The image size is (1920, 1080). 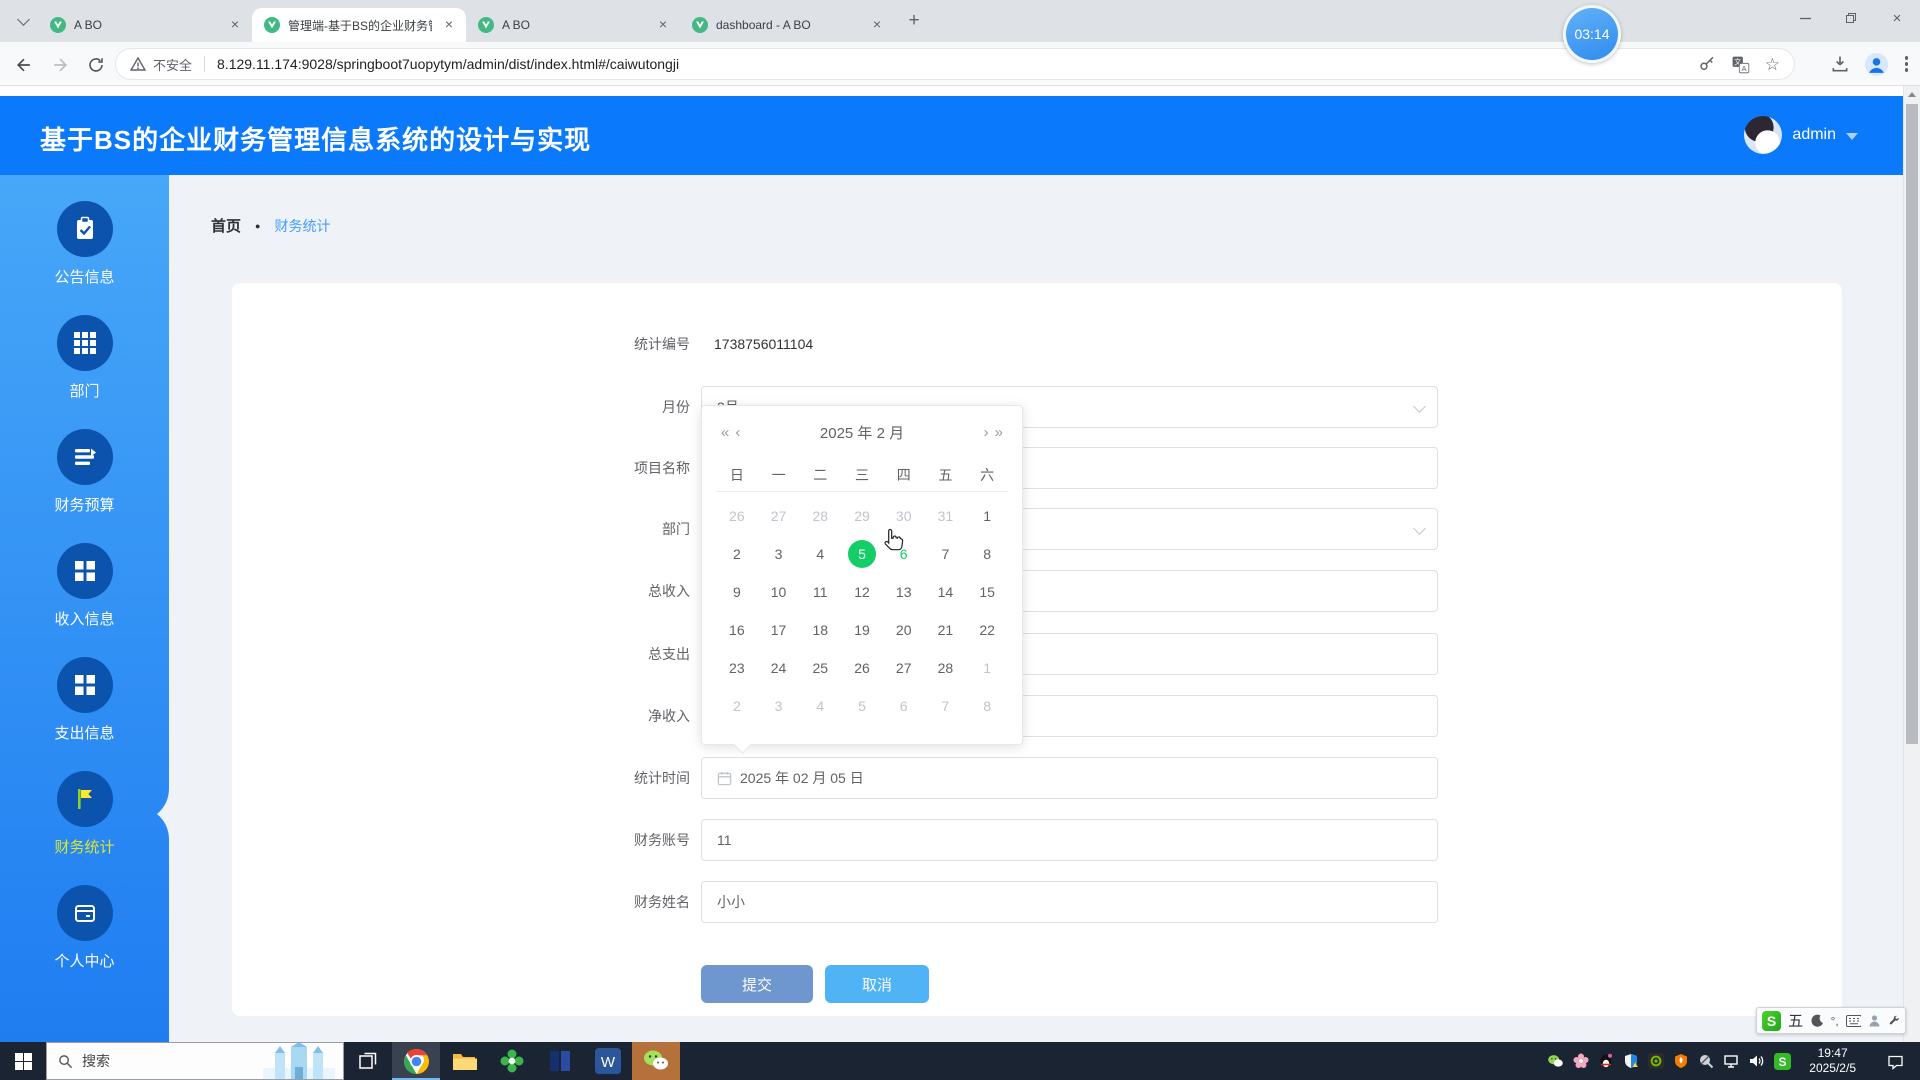 What do you see at coordinates (737, 630) in the screenshot?
I see `calendar-day: 16` at bounding box center [737, 630].